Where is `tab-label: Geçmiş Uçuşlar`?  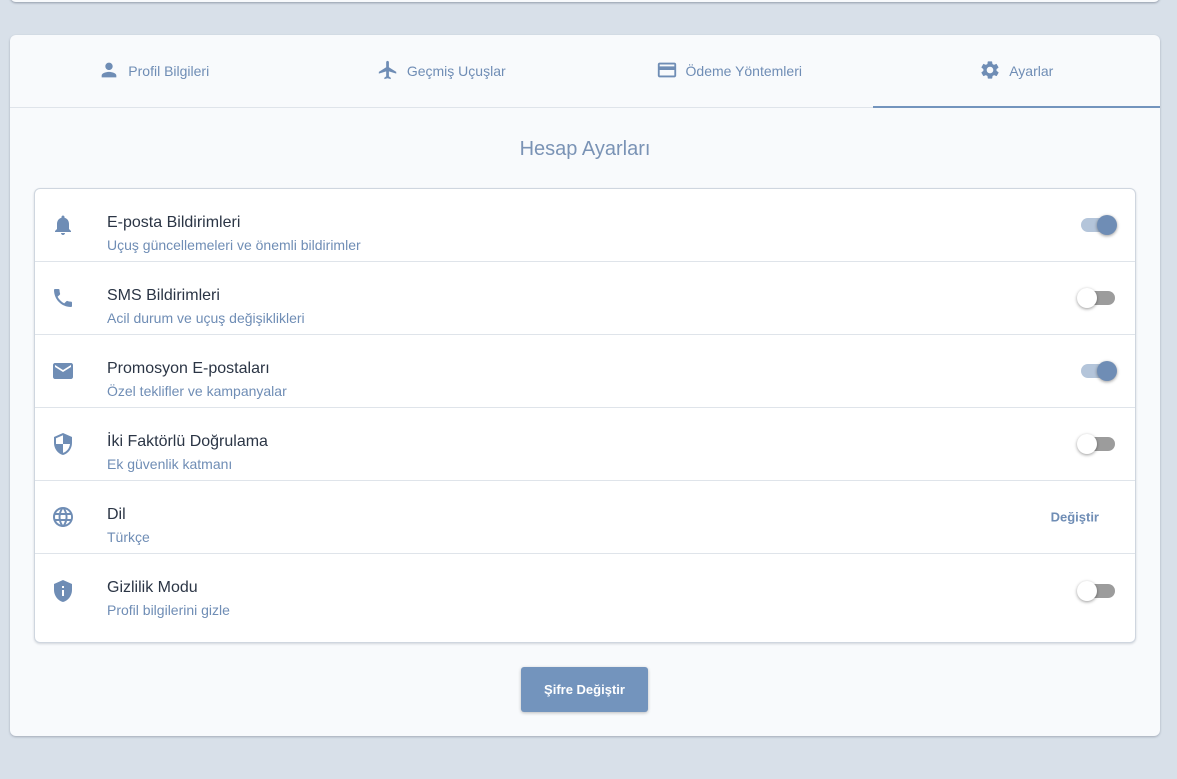
tab-label: Geçmiş Uçuşlar is located at coordinates (456, 71).